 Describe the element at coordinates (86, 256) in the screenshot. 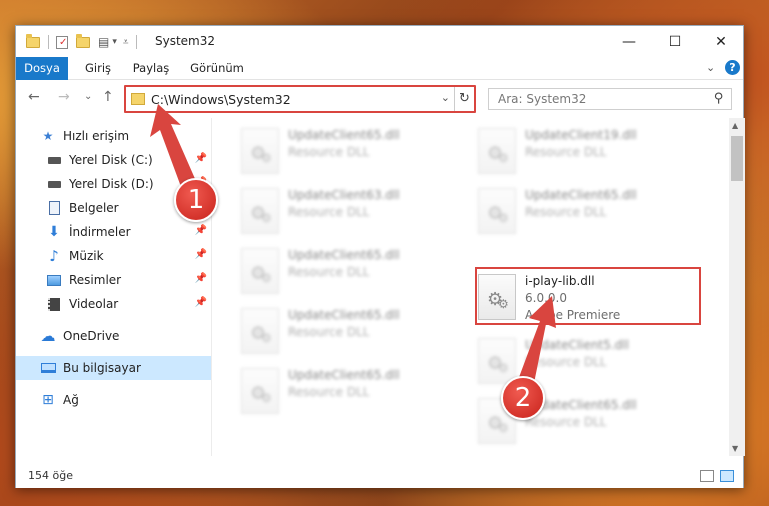

I see `sidebar-item-label: Müzik` at that location.